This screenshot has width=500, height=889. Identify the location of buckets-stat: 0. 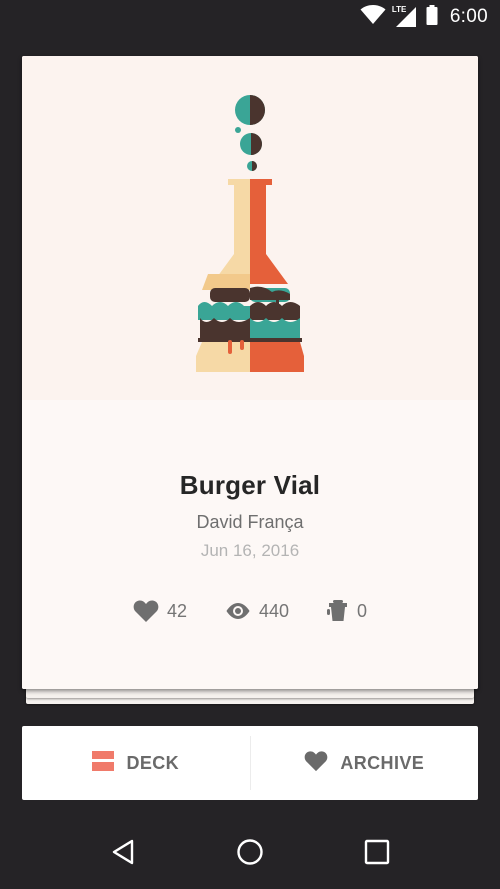
(347, 611).